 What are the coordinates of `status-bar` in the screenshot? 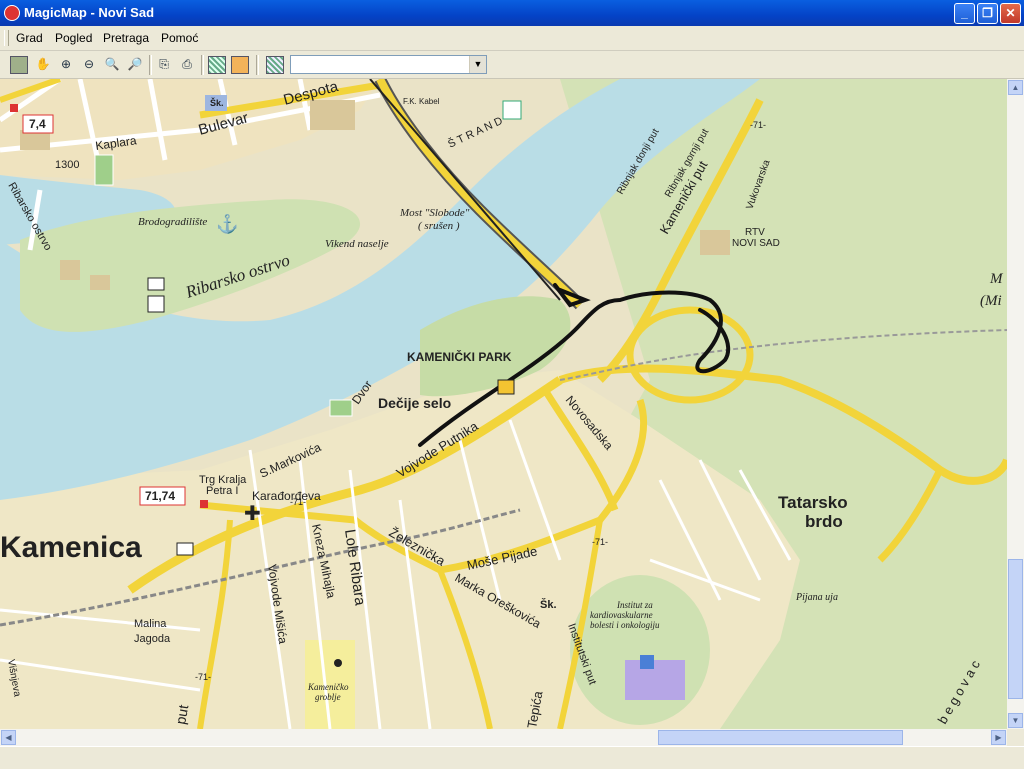 It's located at (512, 757).